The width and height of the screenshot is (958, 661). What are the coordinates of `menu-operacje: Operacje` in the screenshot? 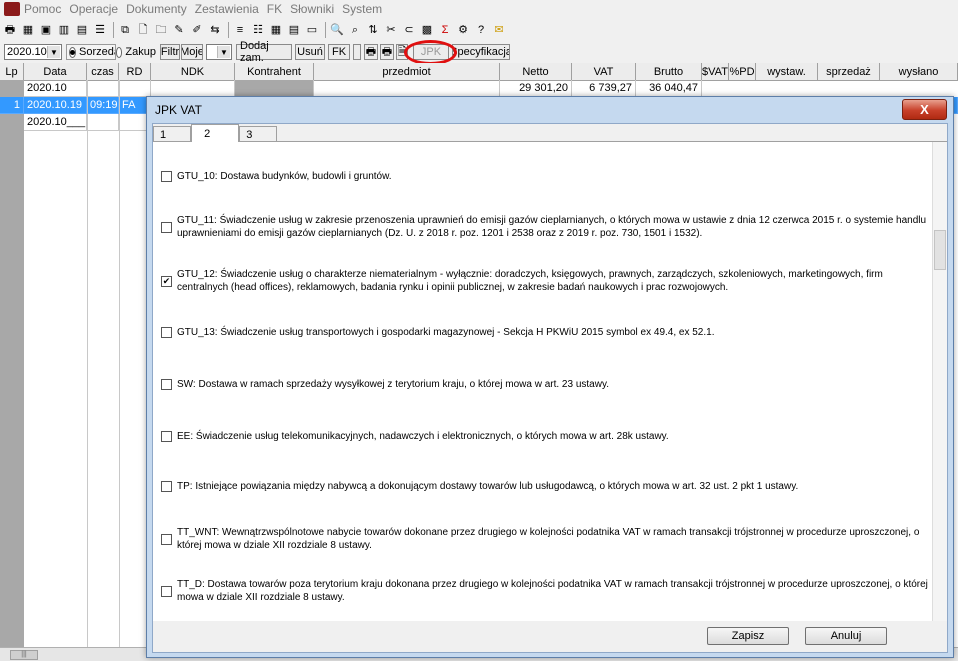 It's located at (93, 9).